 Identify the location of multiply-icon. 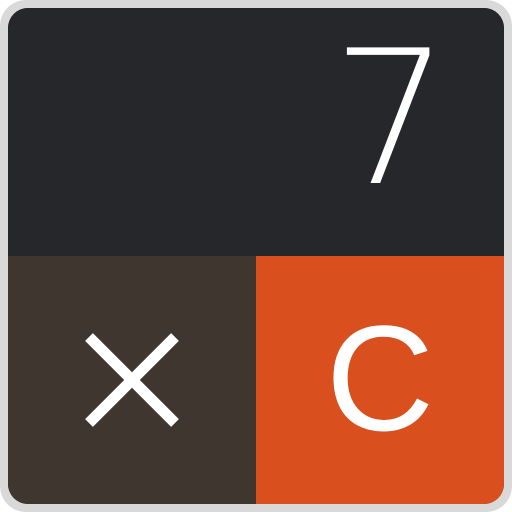
(132, 380).